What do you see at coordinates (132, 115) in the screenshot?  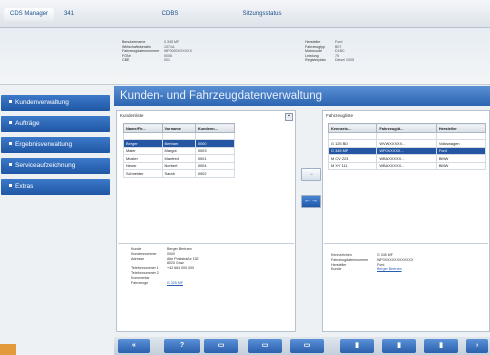 I see `customer-list-title: Kundenliste` at bounding box center [132, 115].